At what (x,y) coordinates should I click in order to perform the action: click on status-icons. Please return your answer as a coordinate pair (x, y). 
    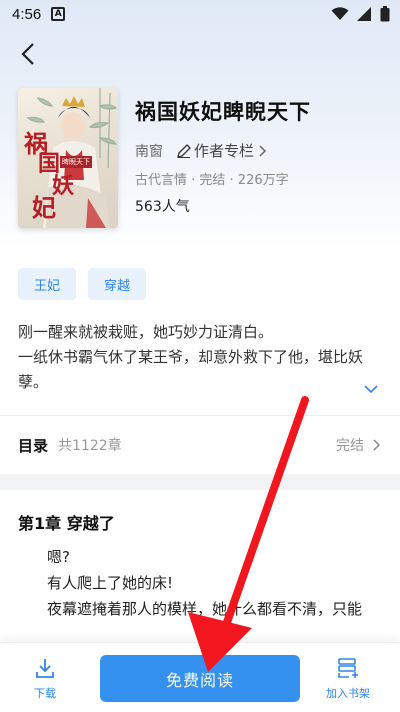
    Looking at the image, I should click on (360, 14).